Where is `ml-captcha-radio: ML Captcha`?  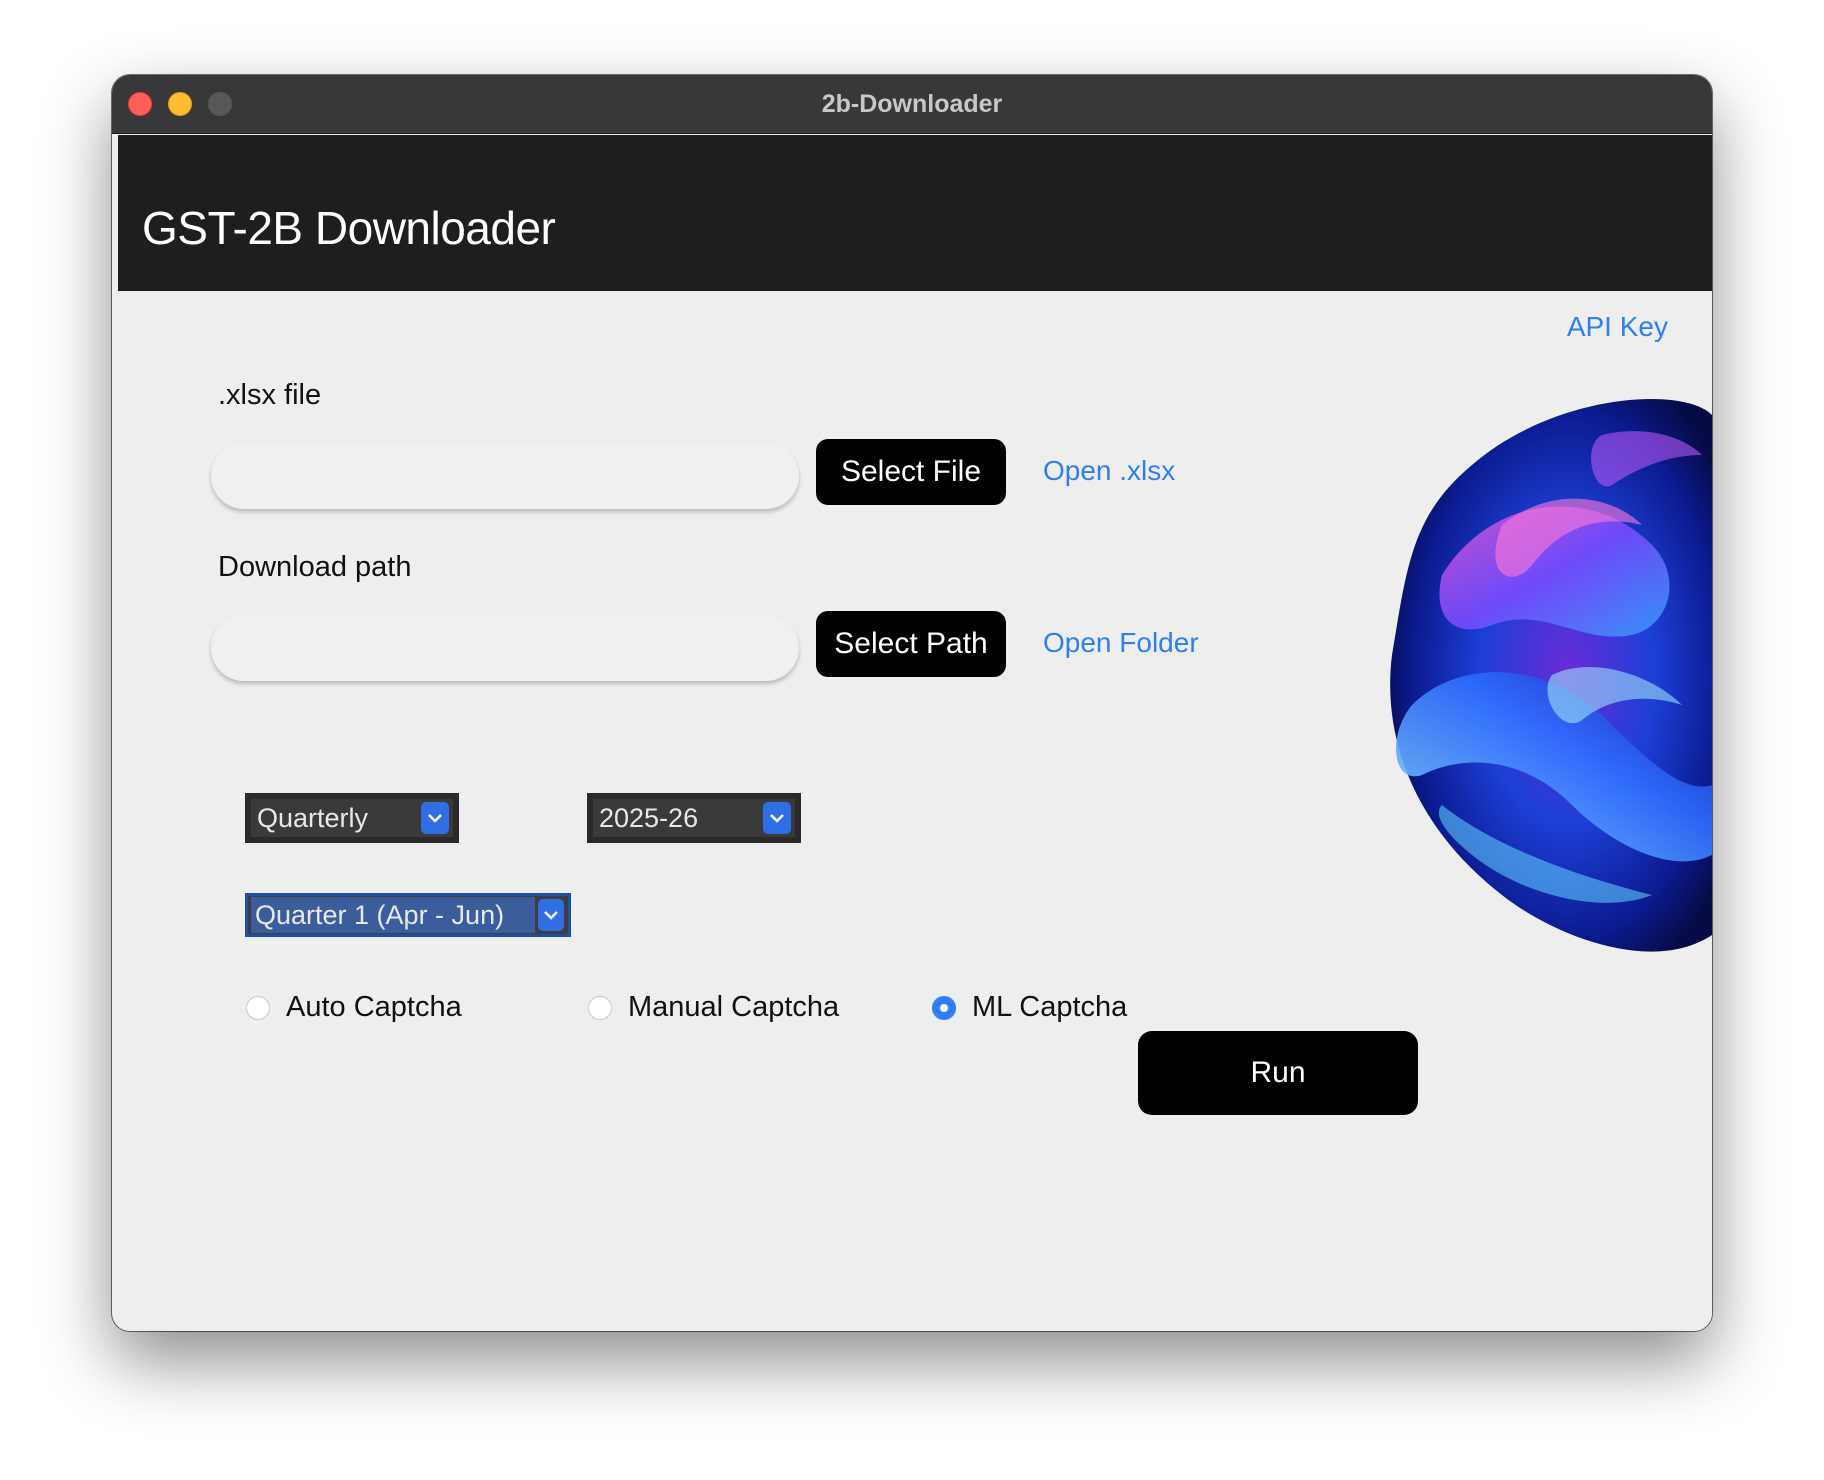 ml-captcha-radio: ML Captcha is located at coordinates (1029, 1007).